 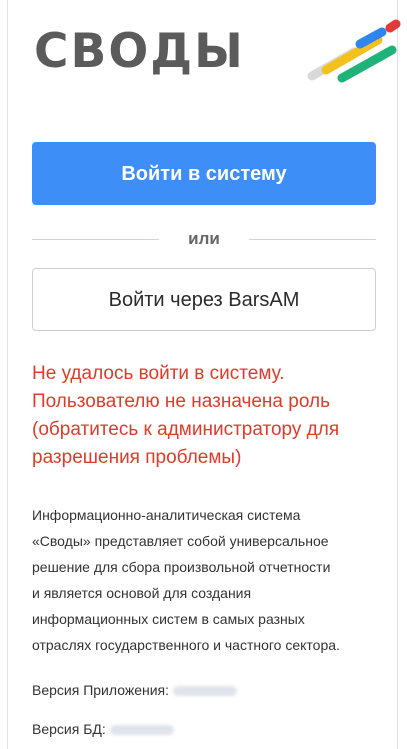 I want to click on error-line: (обратитесь к администратору для, so click(x=186, y=429).